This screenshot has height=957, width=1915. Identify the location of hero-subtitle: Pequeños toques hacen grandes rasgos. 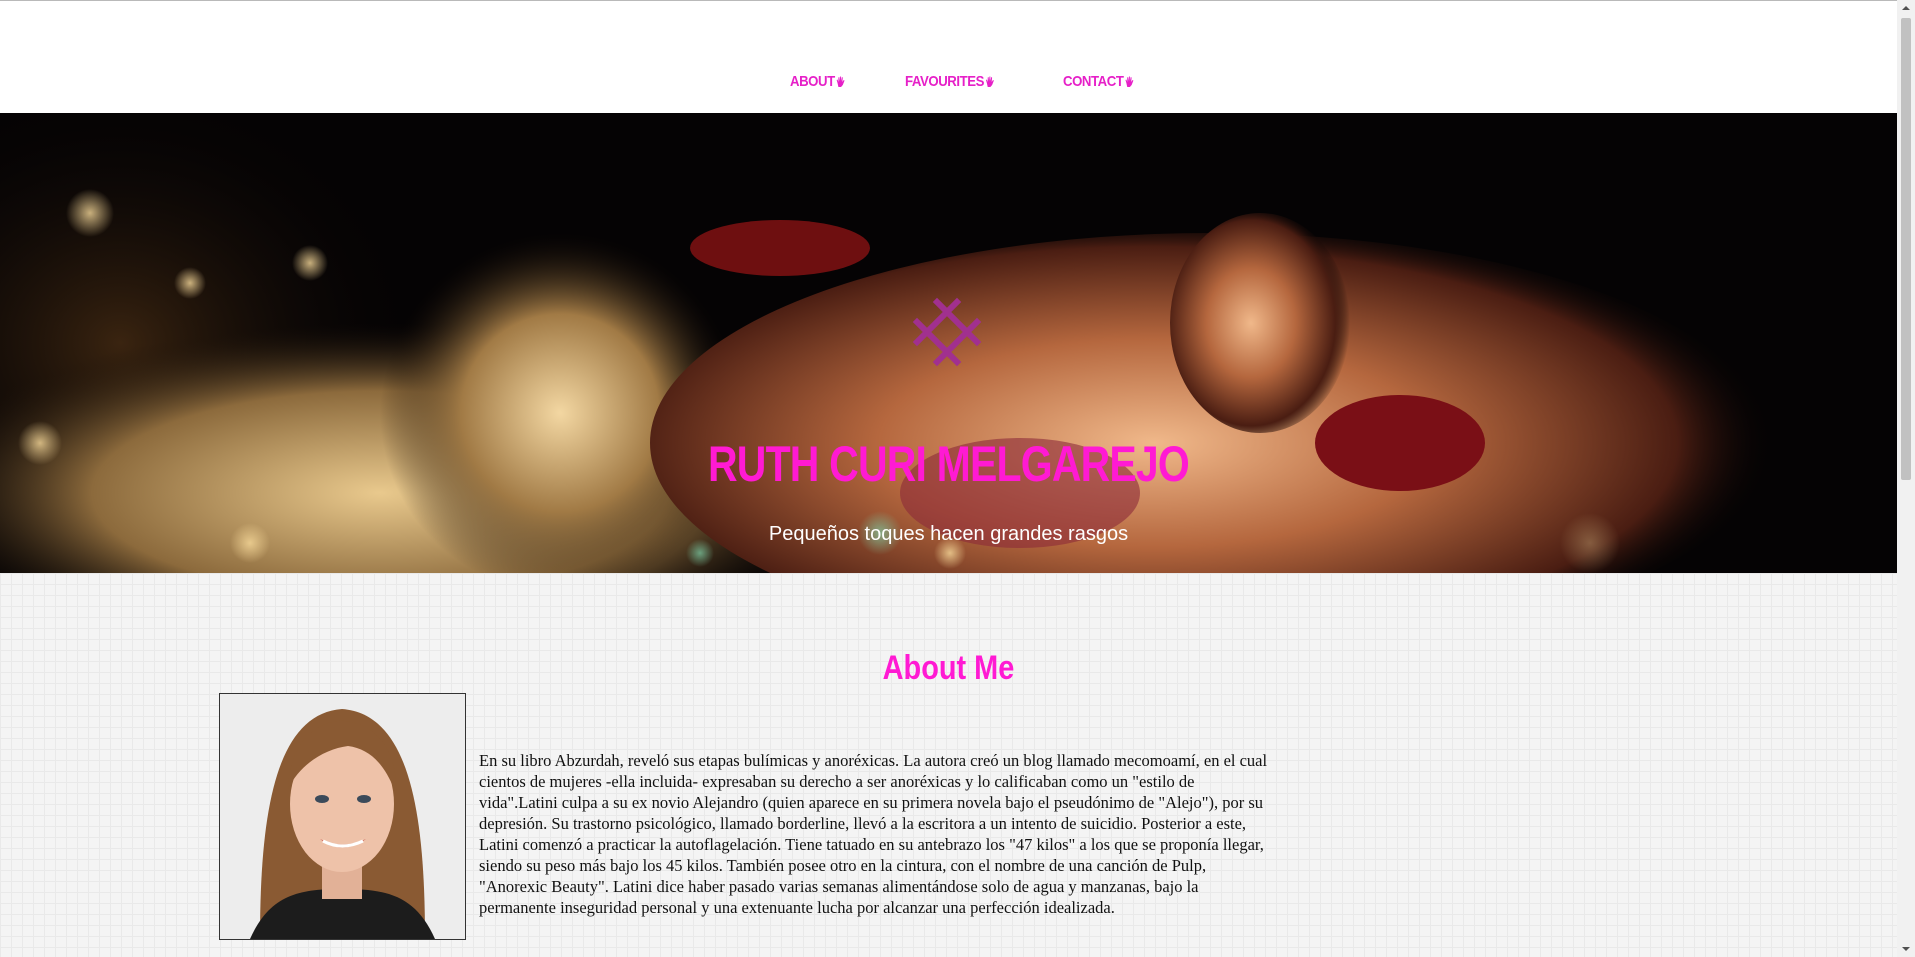
(948, 534).